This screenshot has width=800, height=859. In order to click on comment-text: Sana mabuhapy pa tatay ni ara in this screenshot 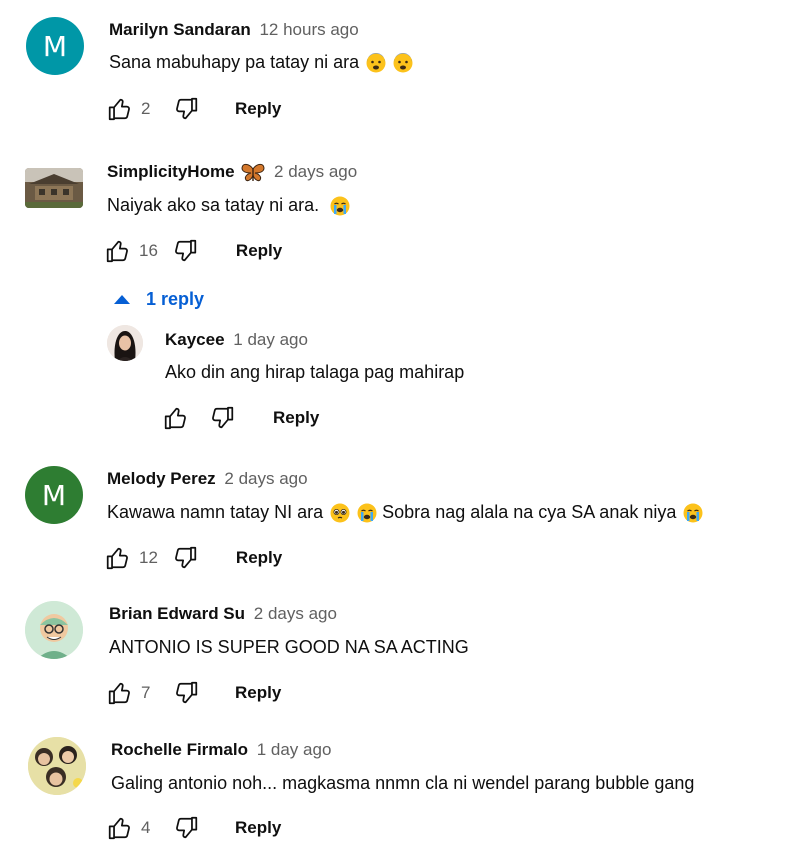, I will do `click(261, 62)`.